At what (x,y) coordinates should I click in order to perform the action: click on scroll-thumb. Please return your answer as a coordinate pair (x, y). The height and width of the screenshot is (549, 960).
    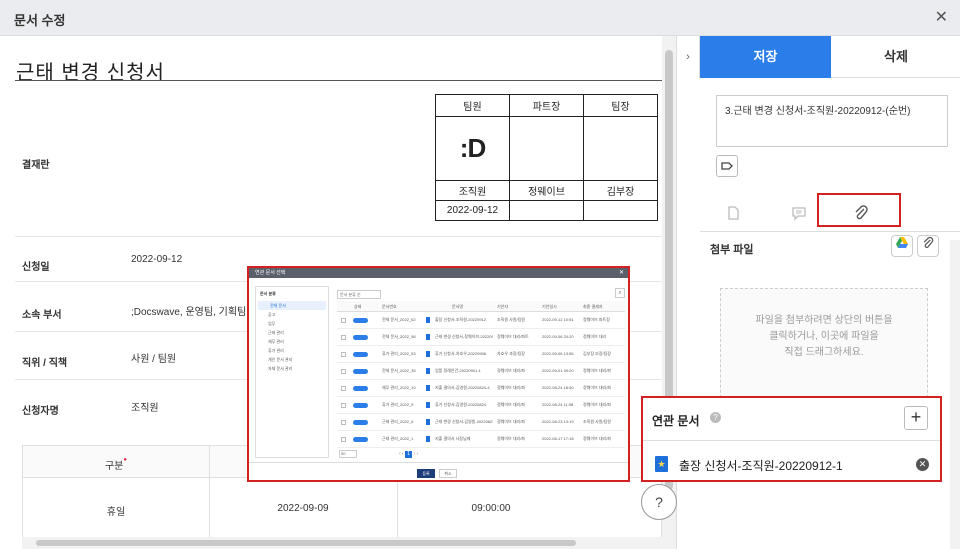
    Looking at the image, I should click on (306, 543).